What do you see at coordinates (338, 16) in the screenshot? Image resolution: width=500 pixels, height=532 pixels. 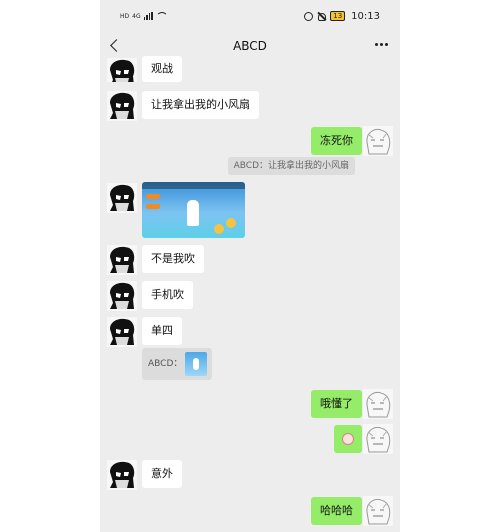 I see `battery-icon: 13` at bounding box center [338, 16].